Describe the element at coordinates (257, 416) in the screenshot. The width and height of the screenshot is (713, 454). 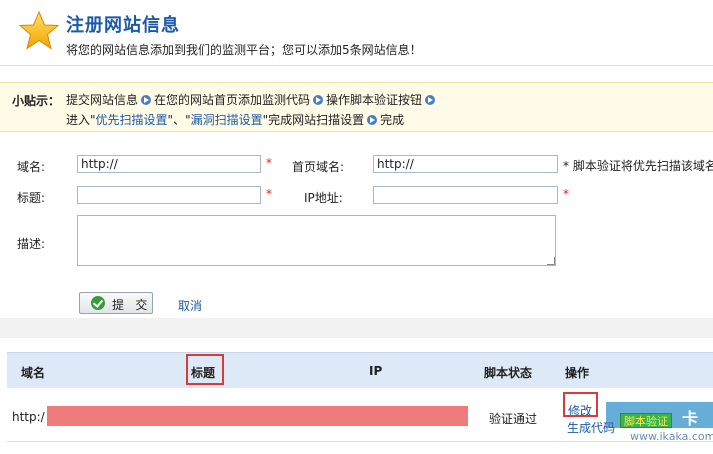
I see `redacted-block` at that location.